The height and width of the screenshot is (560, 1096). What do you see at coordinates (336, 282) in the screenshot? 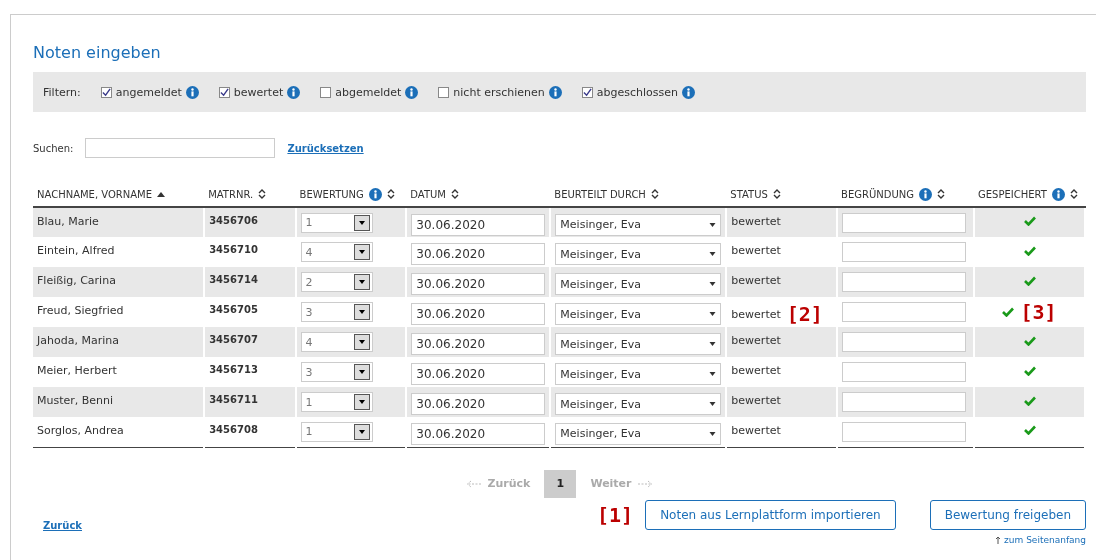
I see `grade-dropdown: 2` at bounding box center [336, 282].